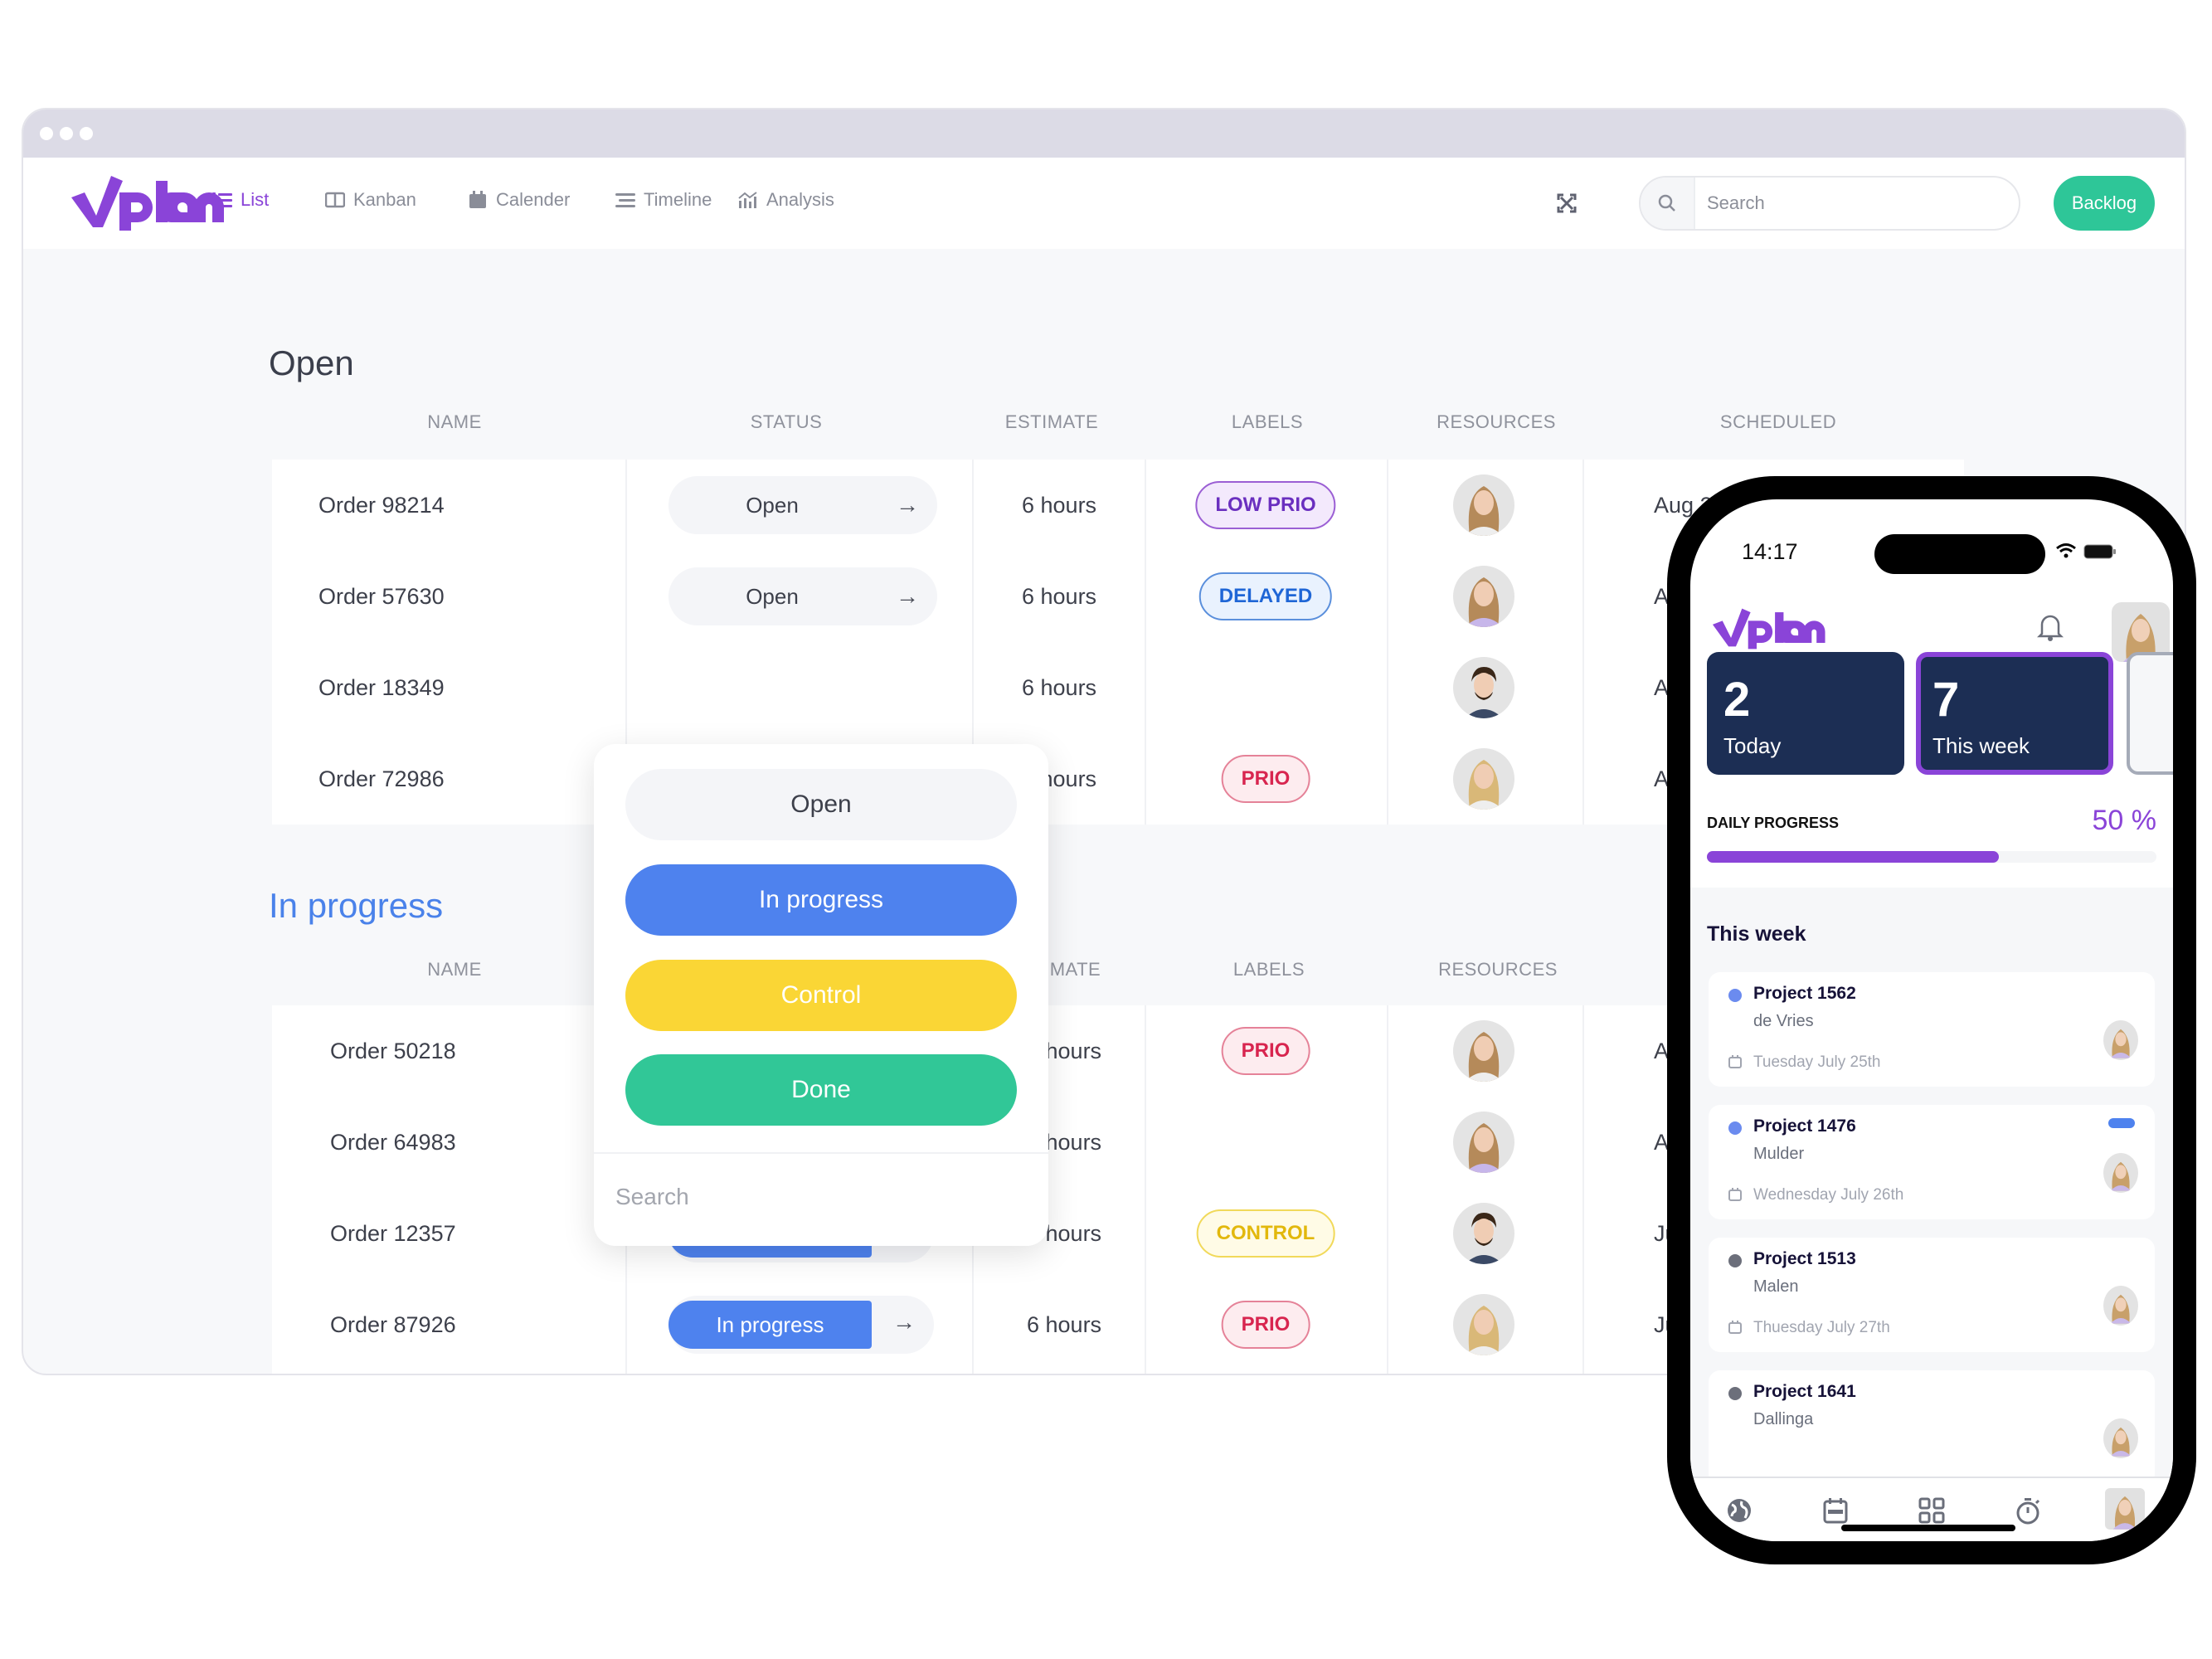 This screenshot has height=1659, width=2212. What do you see at coordinates (1265, 505) in the screenshot?
I see `label-badge: LOW PRIO` at bounding box center [1265, 505].